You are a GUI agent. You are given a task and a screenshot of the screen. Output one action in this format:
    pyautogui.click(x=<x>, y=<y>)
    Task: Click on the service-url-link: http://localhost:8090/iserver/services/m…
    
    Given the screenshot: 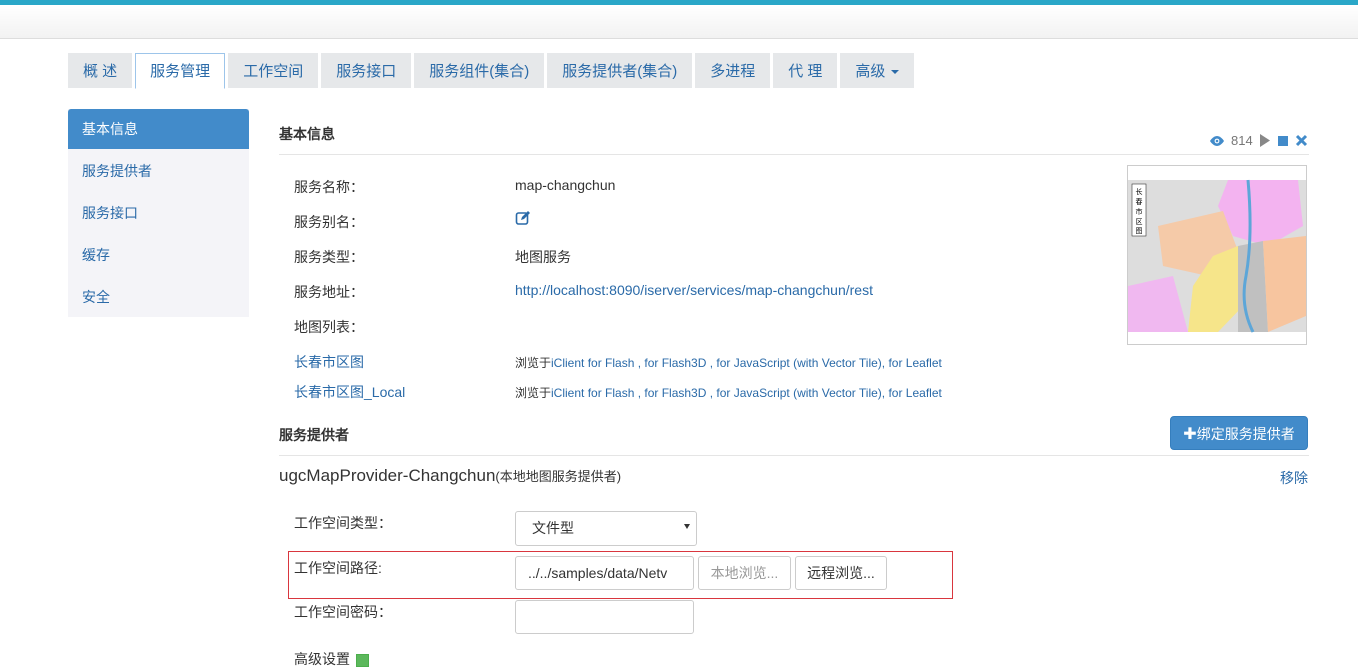 What is the action you would take?
    pyautogui.click(x=694, y=290)
    